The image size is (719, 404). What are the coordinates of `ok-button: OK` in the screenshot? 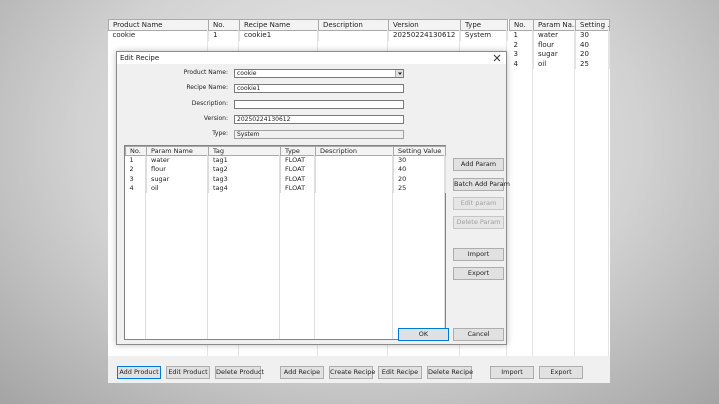 It's located at (423, 334).